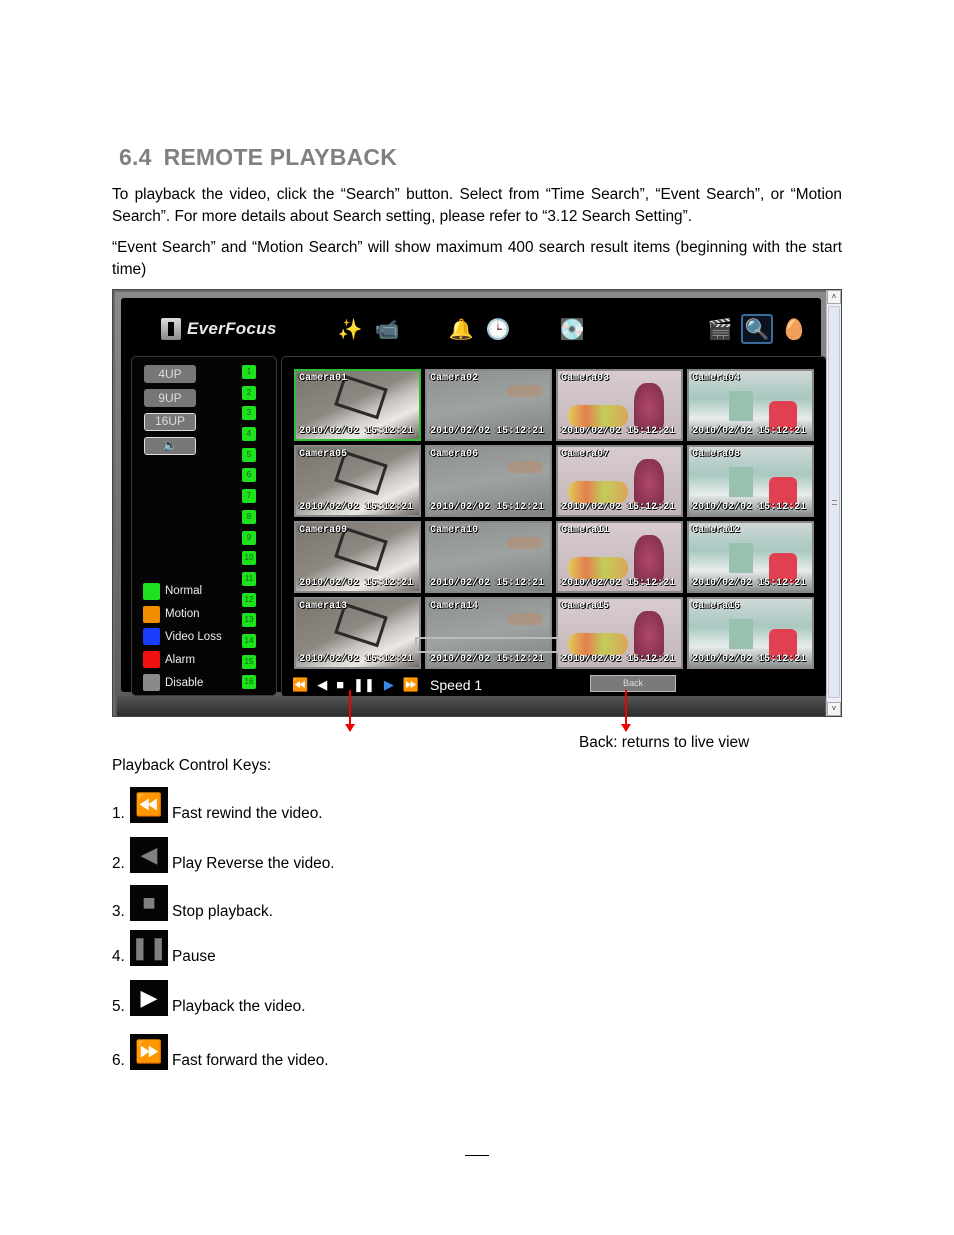 This screenshot has height=1235, width=954. I want to click on alarm-bell-tool-button: 🔔, so click(461, 329).